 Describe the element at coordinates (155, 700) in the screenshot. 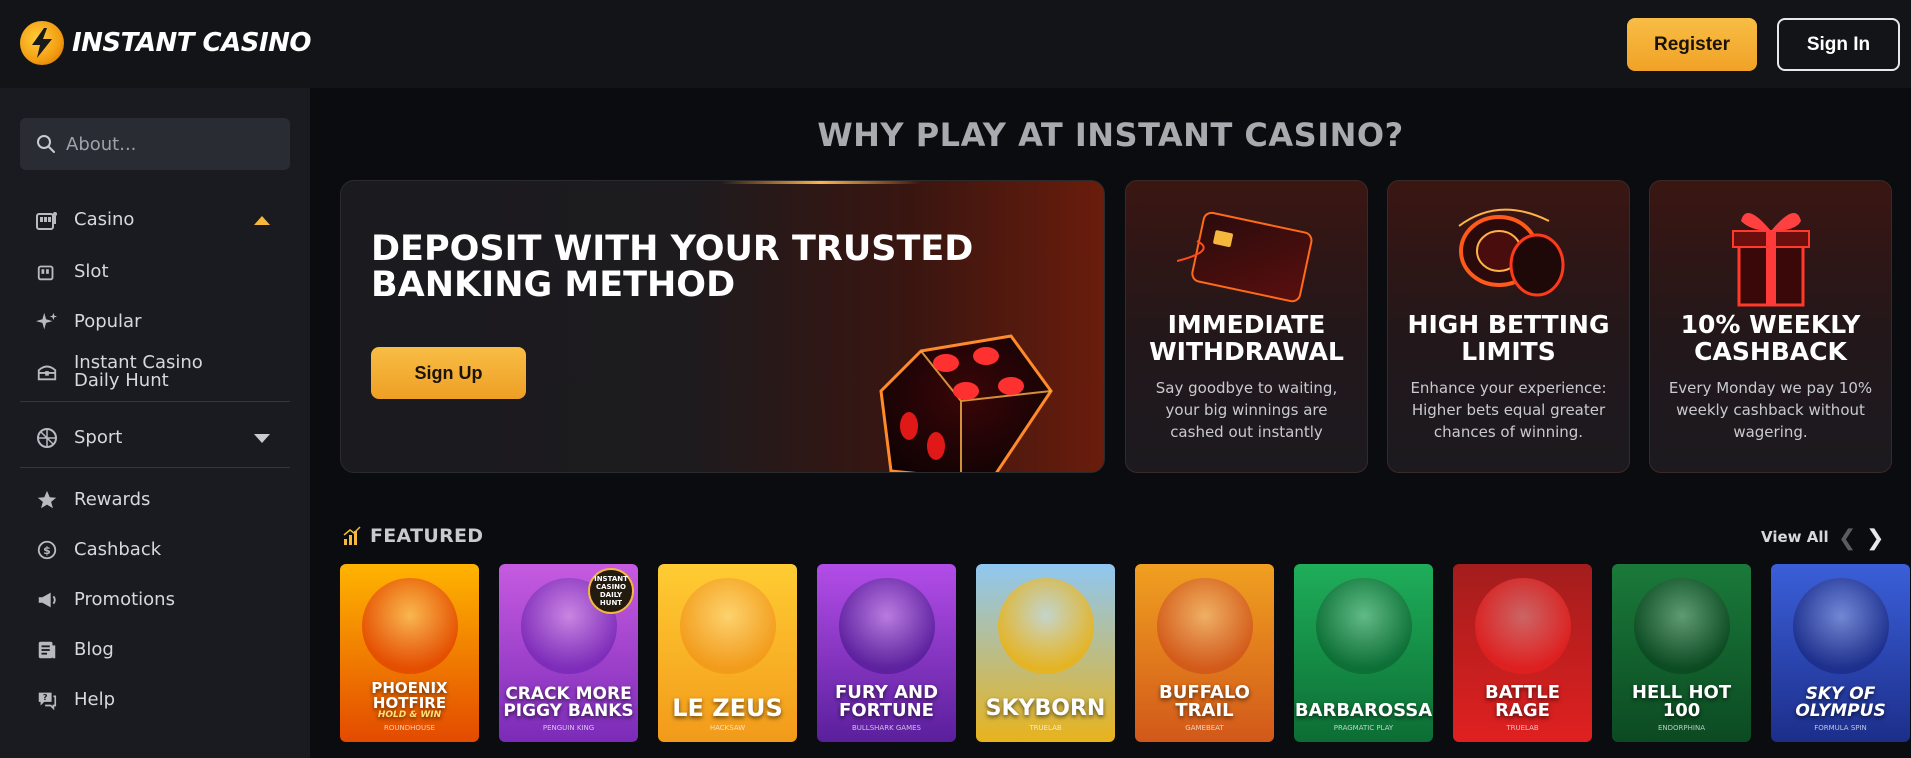

I see `sidebar-item-help: ? Help` at that location.